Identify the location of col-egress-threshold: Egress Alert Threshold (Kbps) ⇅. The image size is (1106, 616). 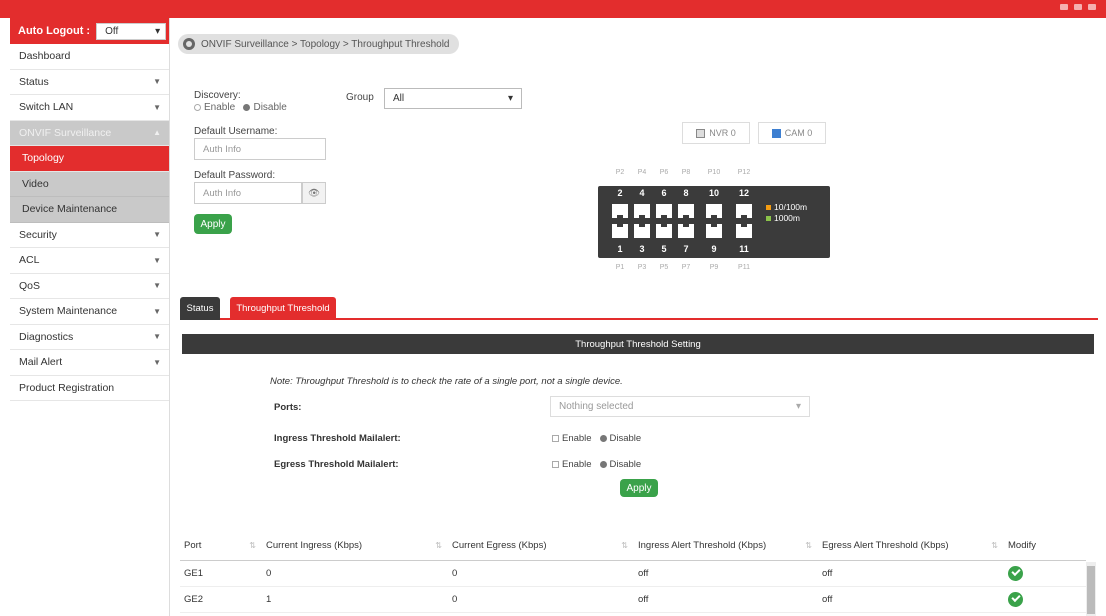
(911, 546).